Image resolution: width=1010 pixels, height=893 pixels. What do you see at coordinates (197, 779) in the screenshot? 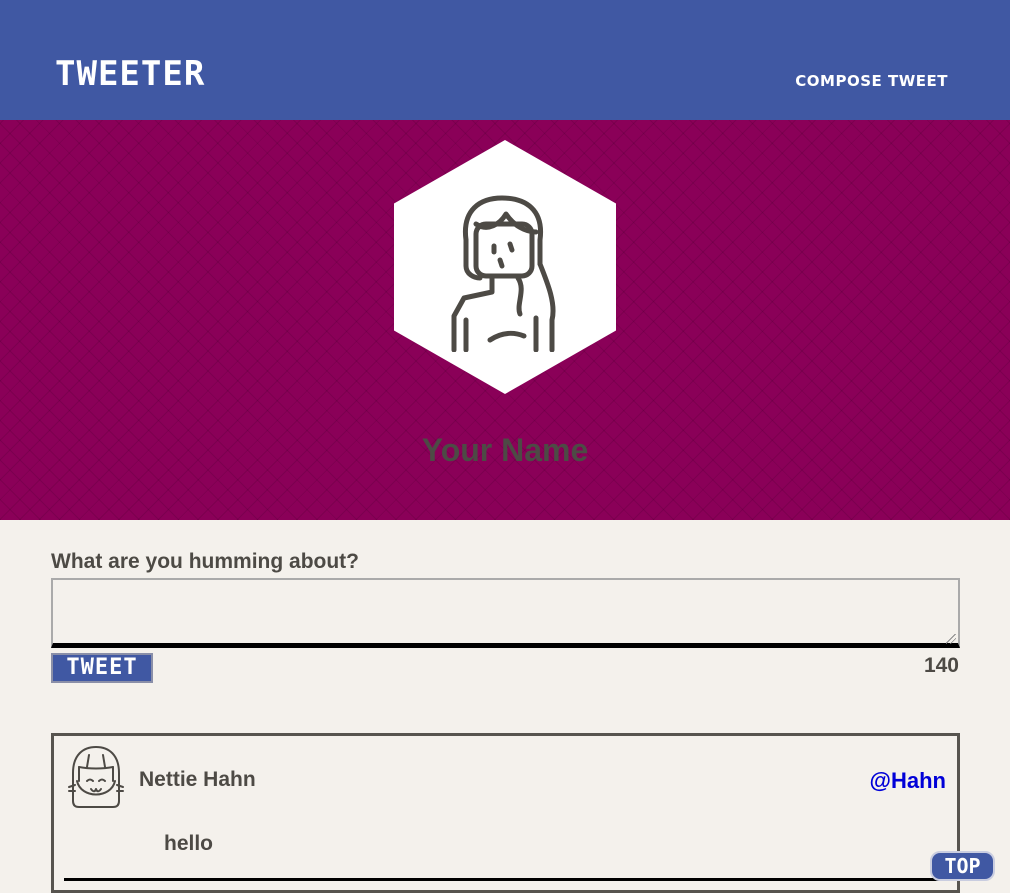
I see `tweet-author-name: Nettie Hahn` at bounding box center [197, 779].